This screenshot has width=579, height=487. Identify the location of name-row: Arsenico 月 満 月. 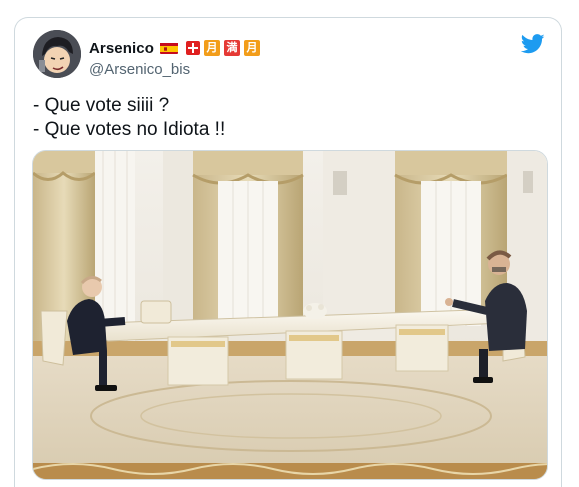
(174, 48).